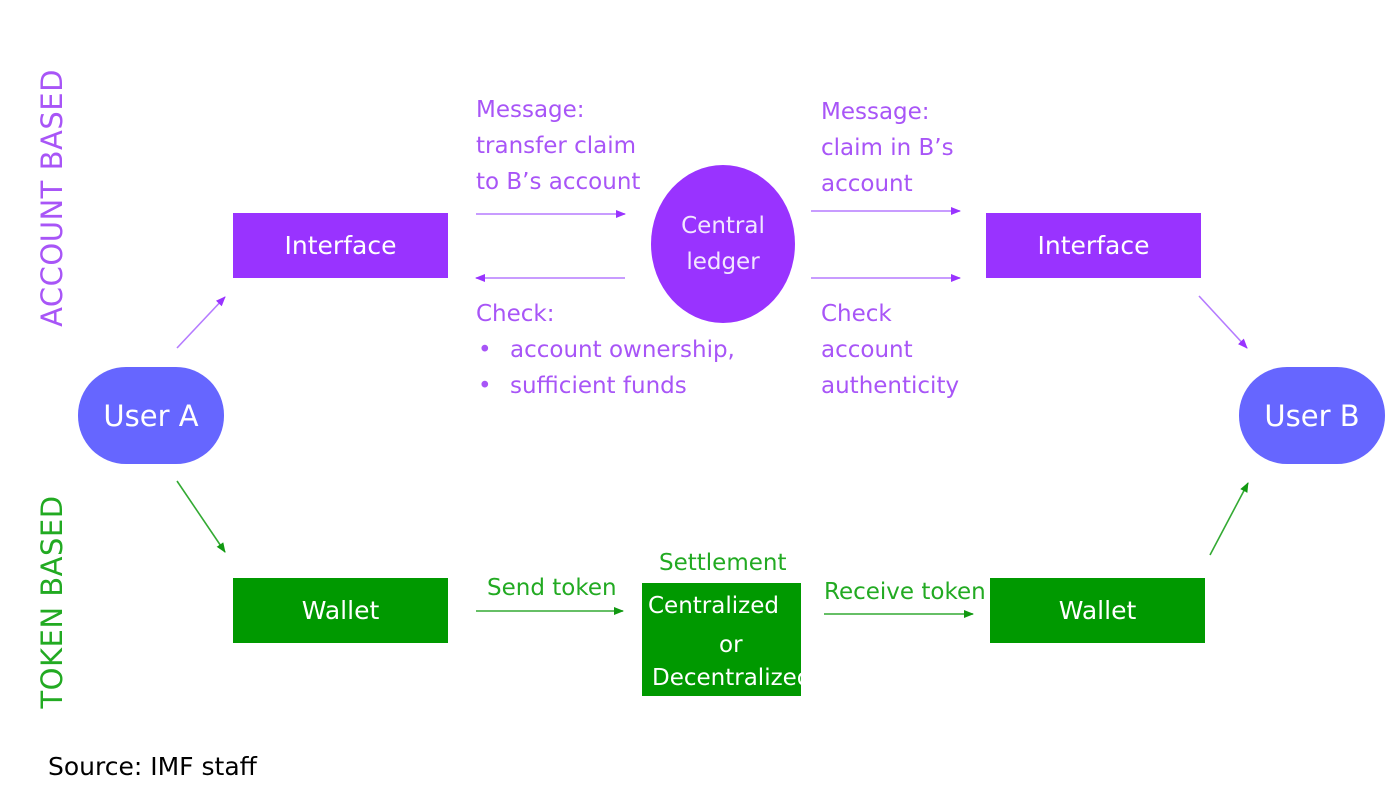 The width and height of the screenshot is (1399, 804). Describe the element at coordinates (1223, 322) in the screenshot. I see `arrow-interface-to-user-b` at that location.